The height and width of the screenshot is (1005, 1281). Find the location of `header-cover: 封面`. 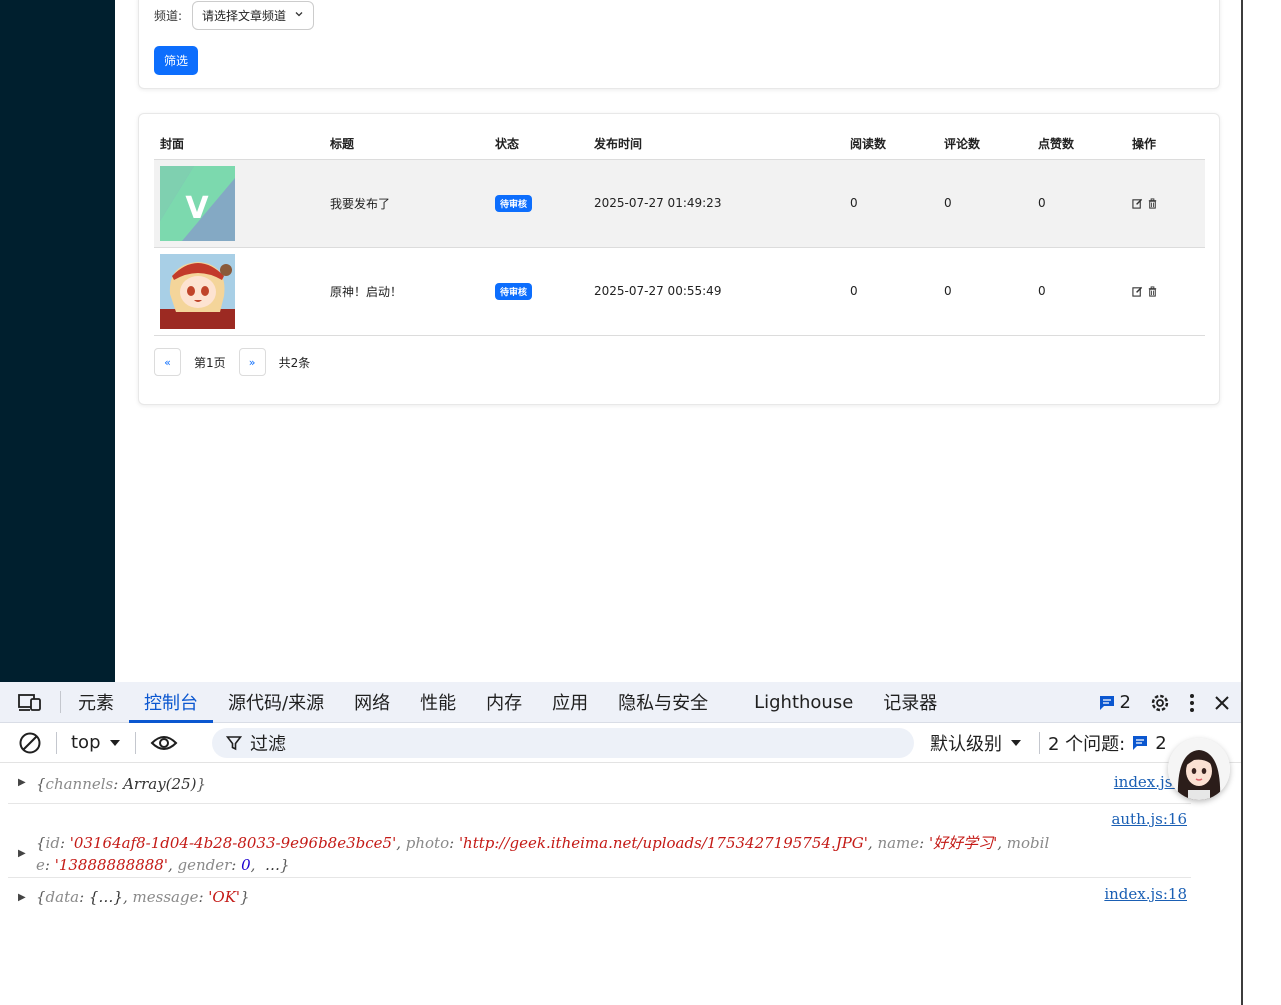

header-cover: 封面 is located at coordinates (239, 144).